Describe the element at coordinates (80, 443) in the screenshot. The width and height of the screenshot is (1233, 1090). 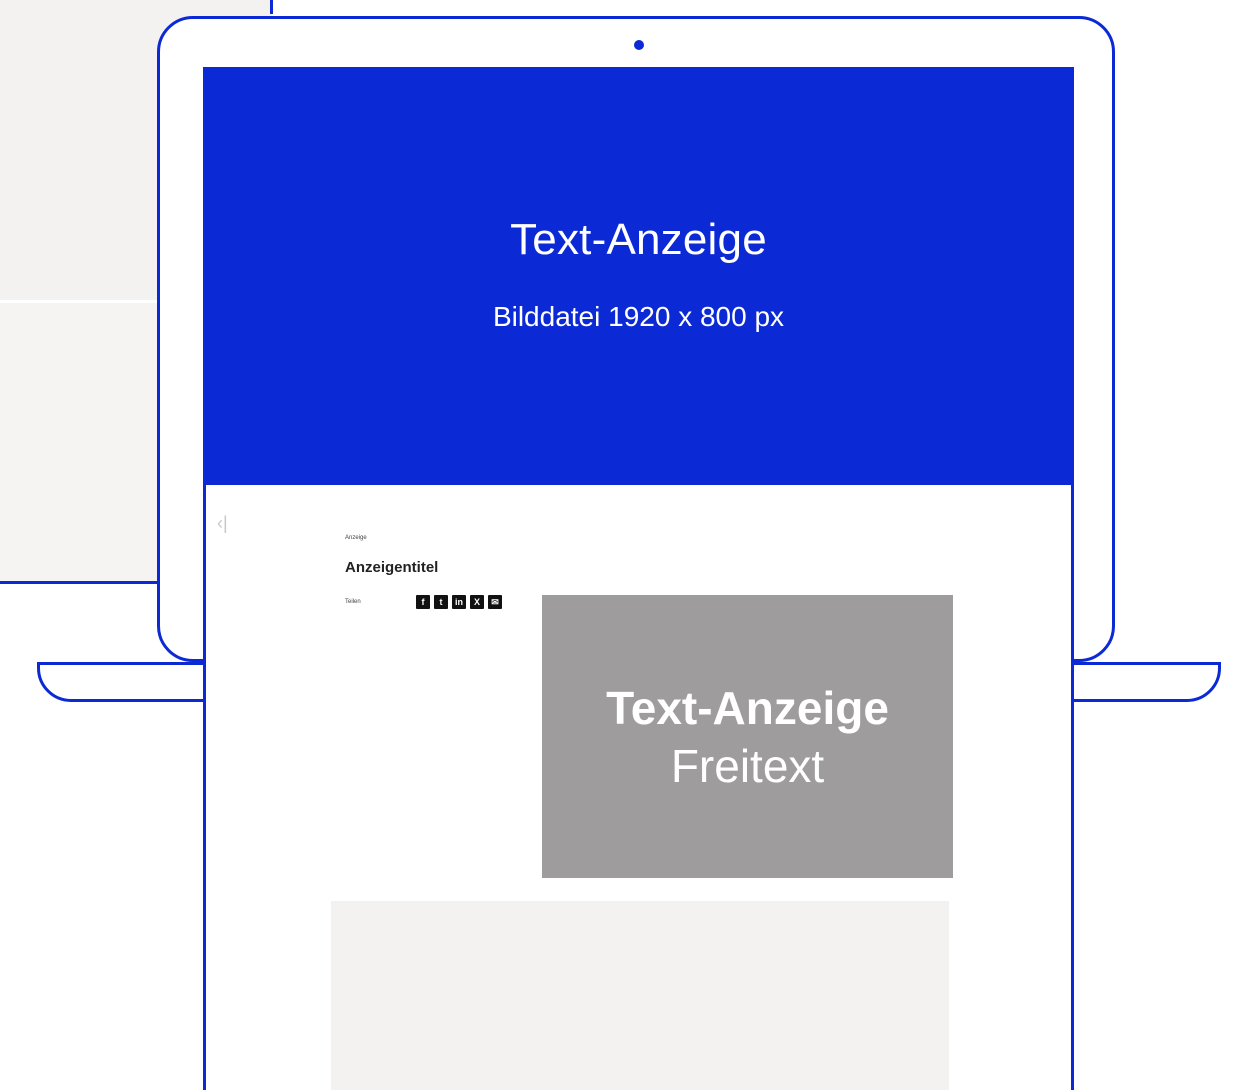
I see `background-panel-bottom` at that location.